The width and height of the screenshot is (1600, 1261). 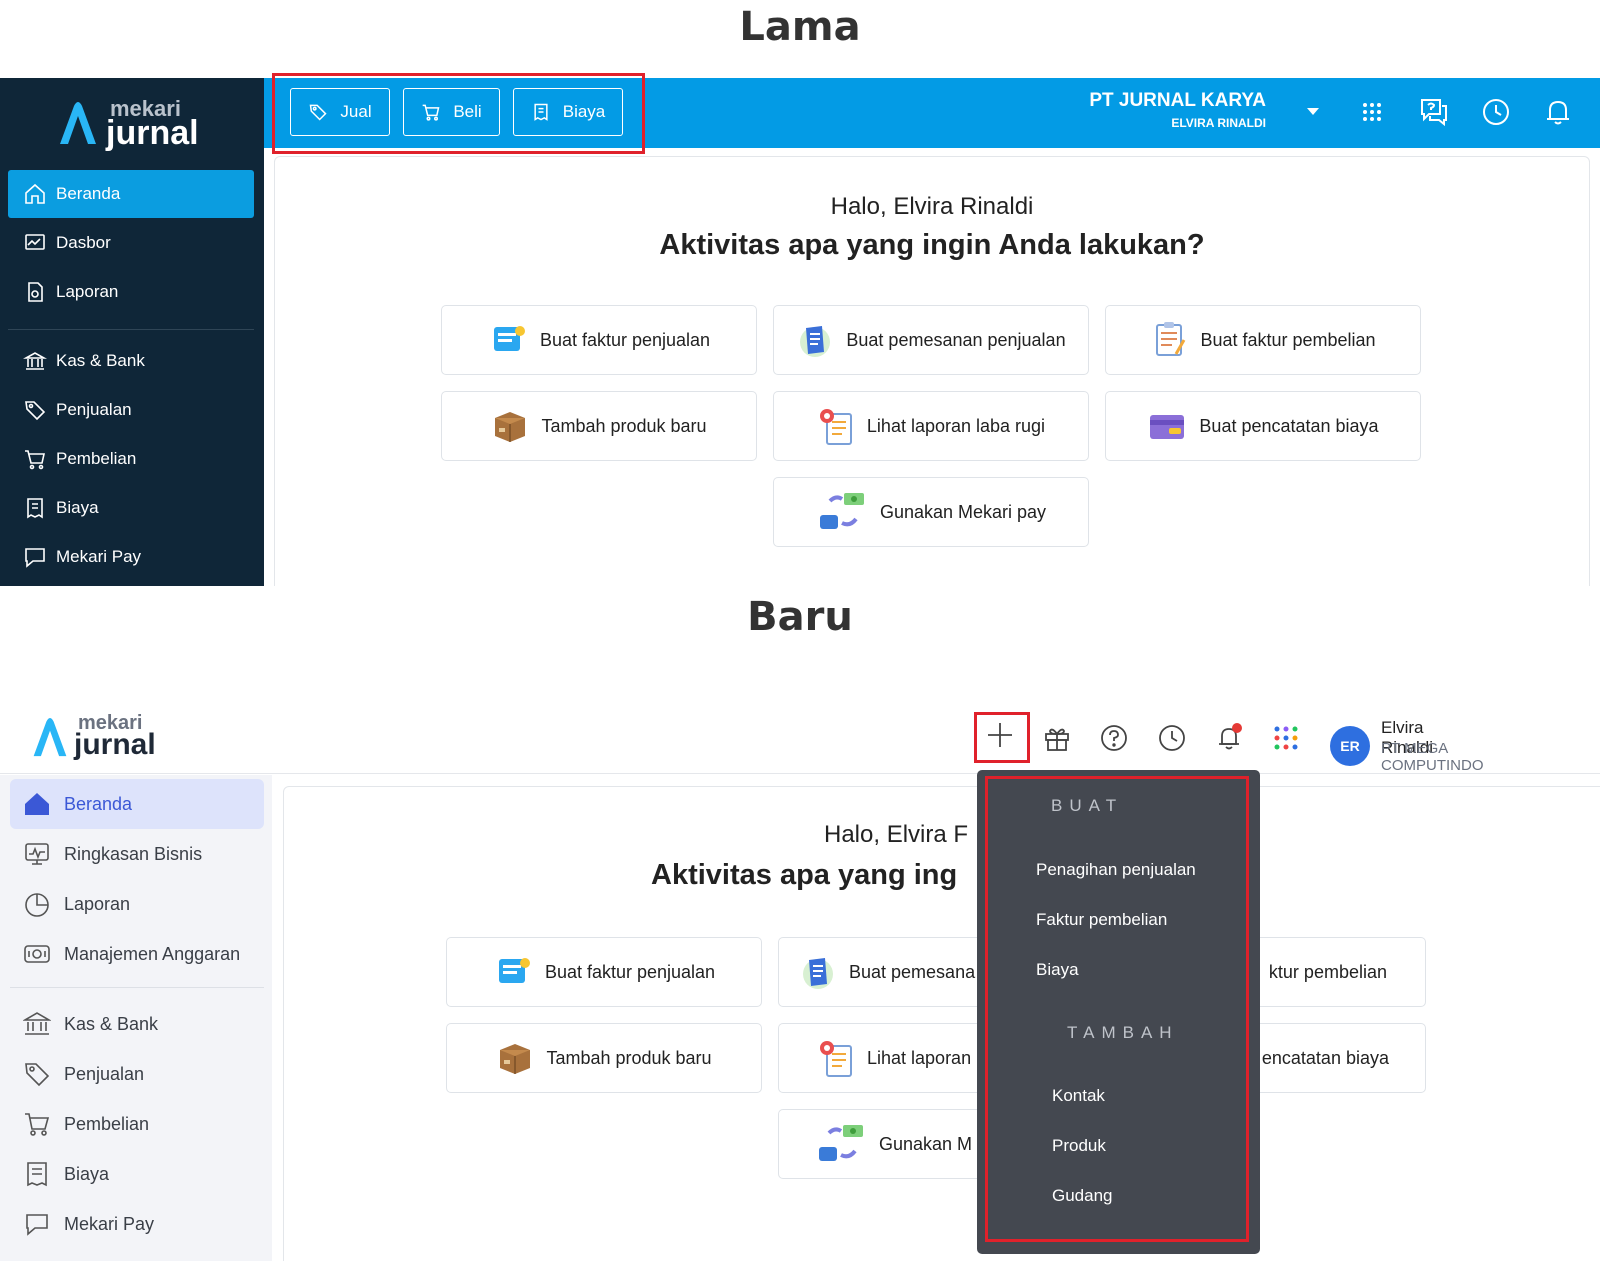 What do you see at coordinates (1432, 757) in the screenshot?
I see `user-company: PT MEGA COMPUTINDO` at bounding box center [1432, 757].